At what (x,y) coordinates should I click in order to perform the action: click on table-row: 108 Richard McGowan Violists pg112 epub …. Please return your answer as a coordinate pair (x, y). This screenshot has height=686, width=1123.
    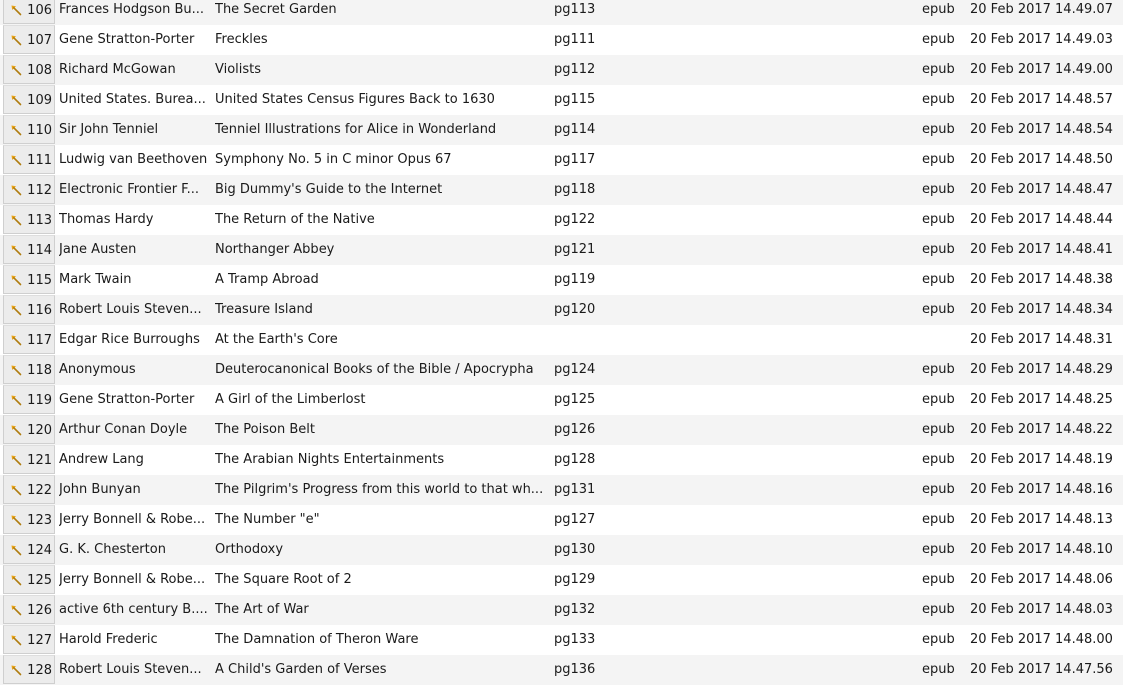
    Looking at the image, I should click on (561, 70).